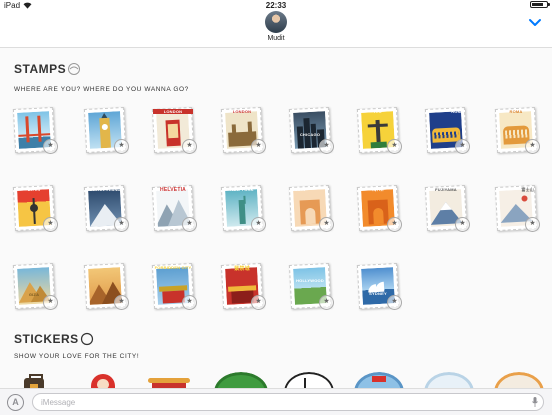  What do you see at coordinates (242, 269) in the screenshot?
I see `stamp-label: 紫禁城` at bounding box center [242, 269].